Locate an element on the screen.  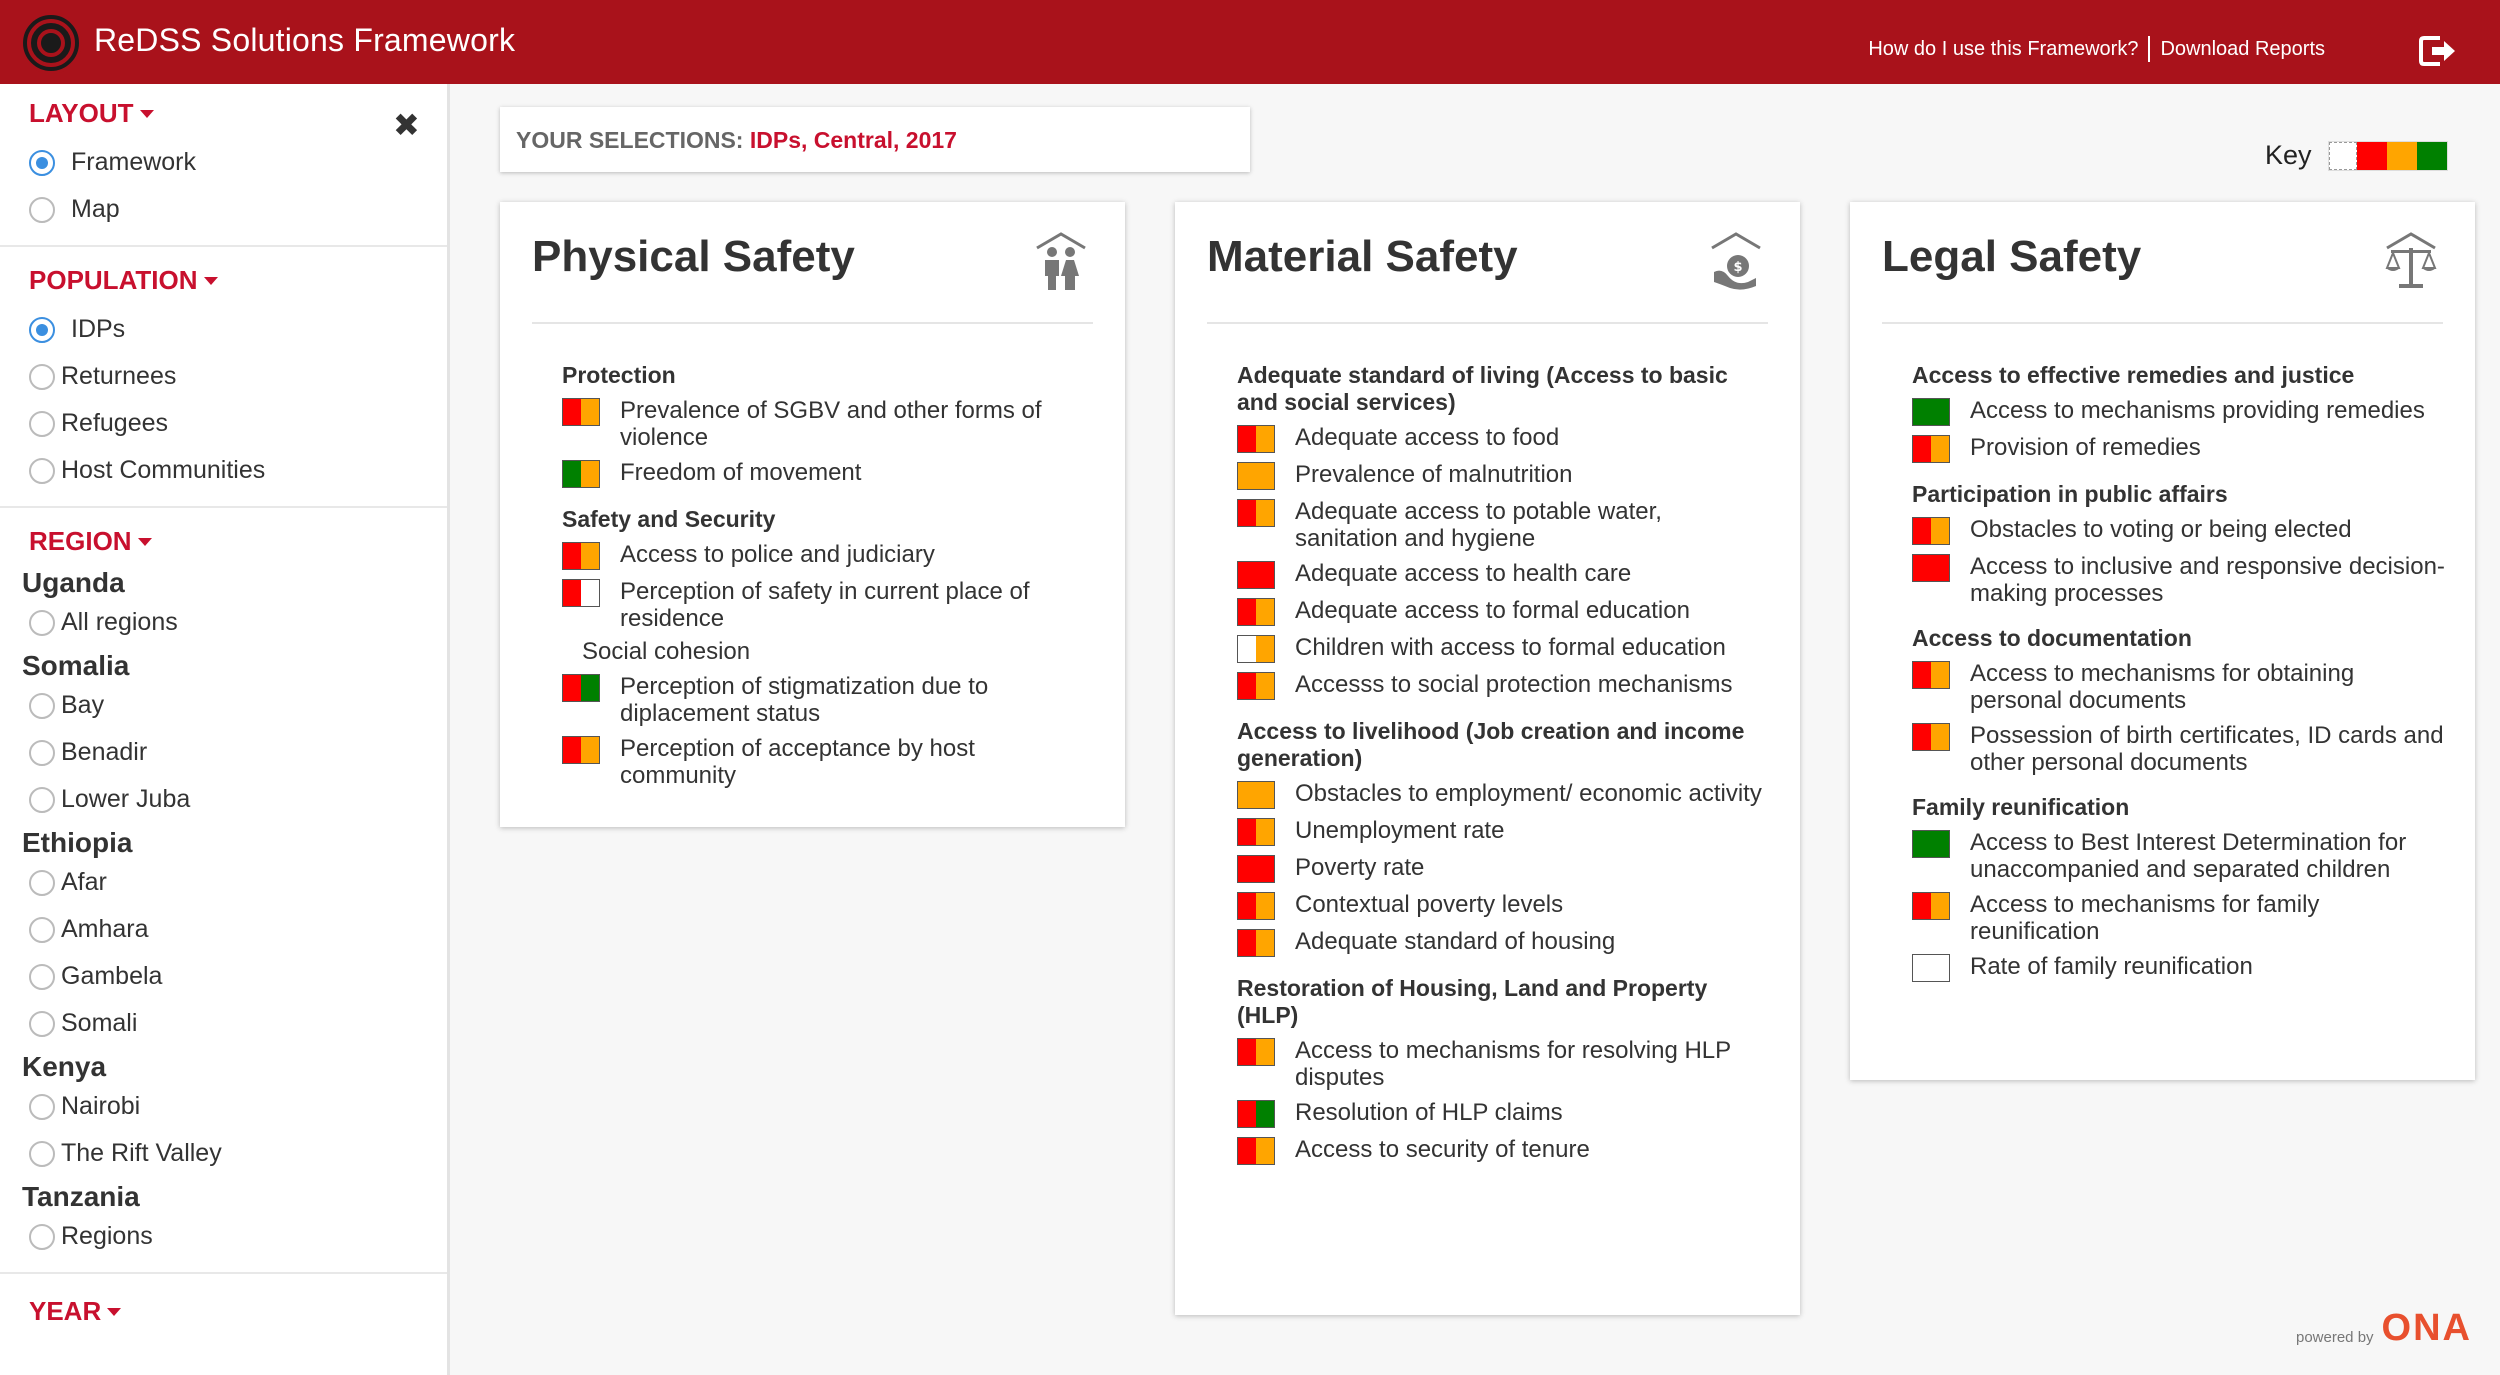
header-link-divider is located at coordinates (2149, 49).